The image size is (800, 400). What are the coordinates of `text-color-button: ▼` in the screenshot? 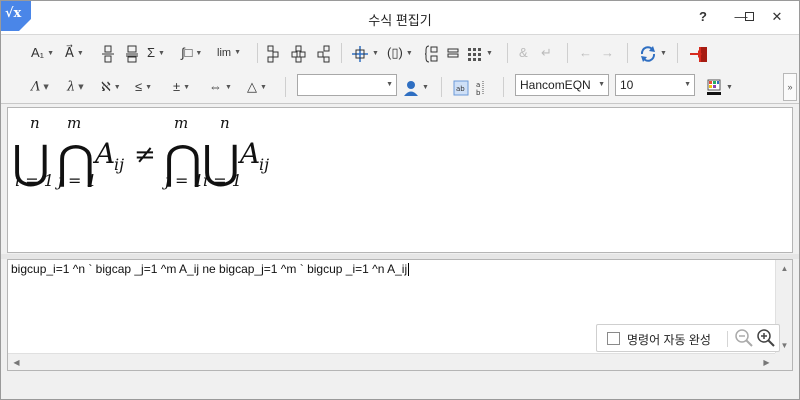 It's located at (719, 87).